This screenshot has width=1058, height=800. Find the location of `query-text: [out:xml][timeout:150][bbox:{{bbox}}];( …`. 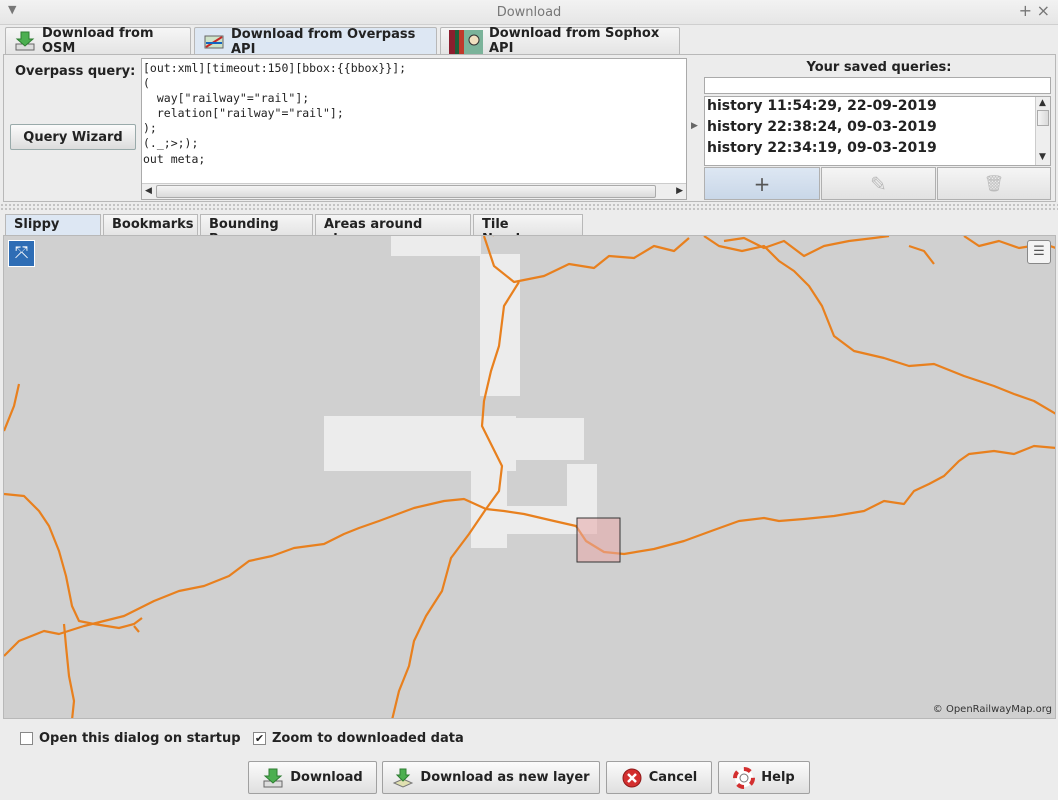

query-text: [out:xml][timeout:150][bbox:{{bbox}}];( … is located at coordinates (274, 114).